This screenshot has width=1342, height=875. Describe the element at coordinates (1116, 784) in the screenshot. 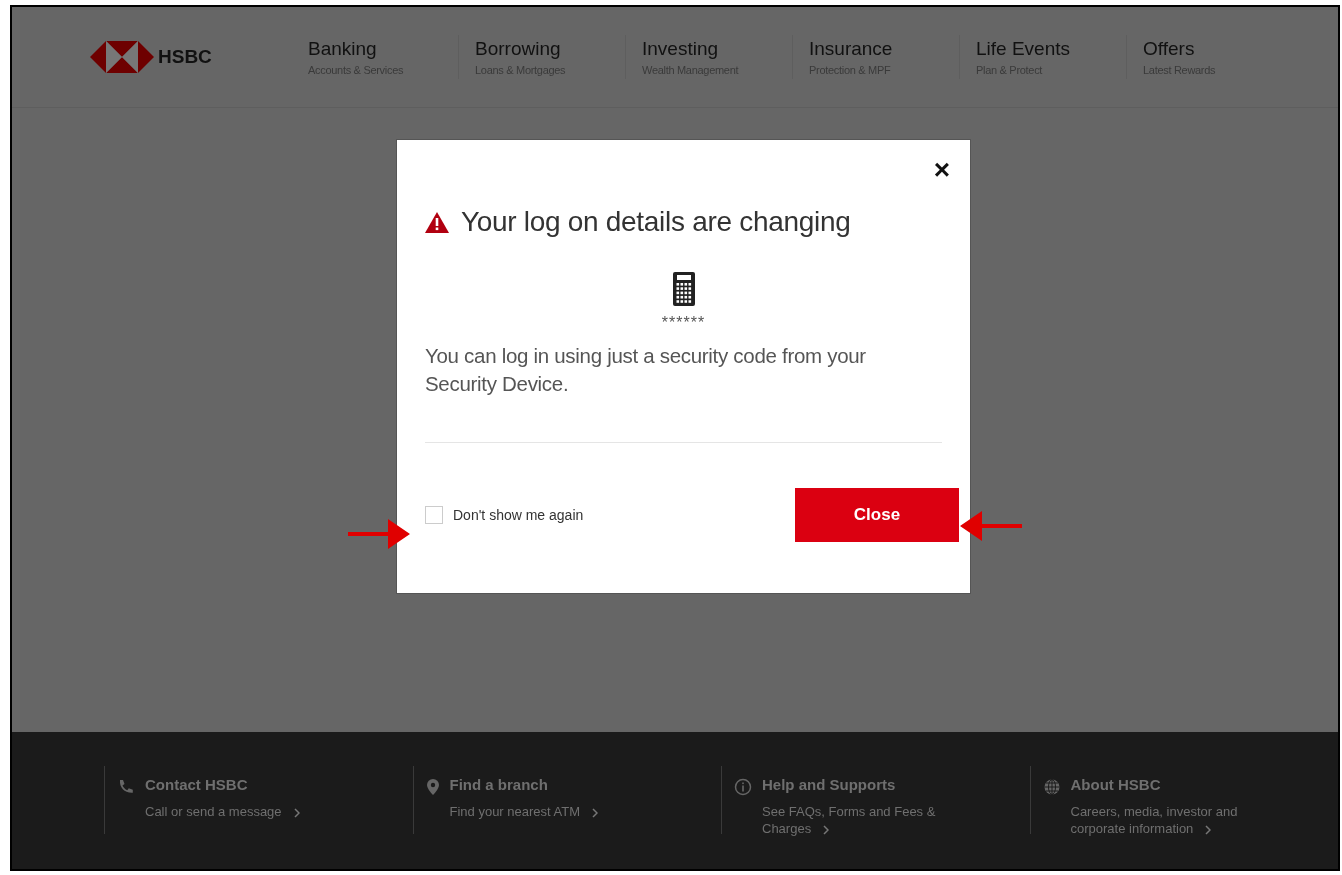

I see `footer-heading: About HSBC` at that location.